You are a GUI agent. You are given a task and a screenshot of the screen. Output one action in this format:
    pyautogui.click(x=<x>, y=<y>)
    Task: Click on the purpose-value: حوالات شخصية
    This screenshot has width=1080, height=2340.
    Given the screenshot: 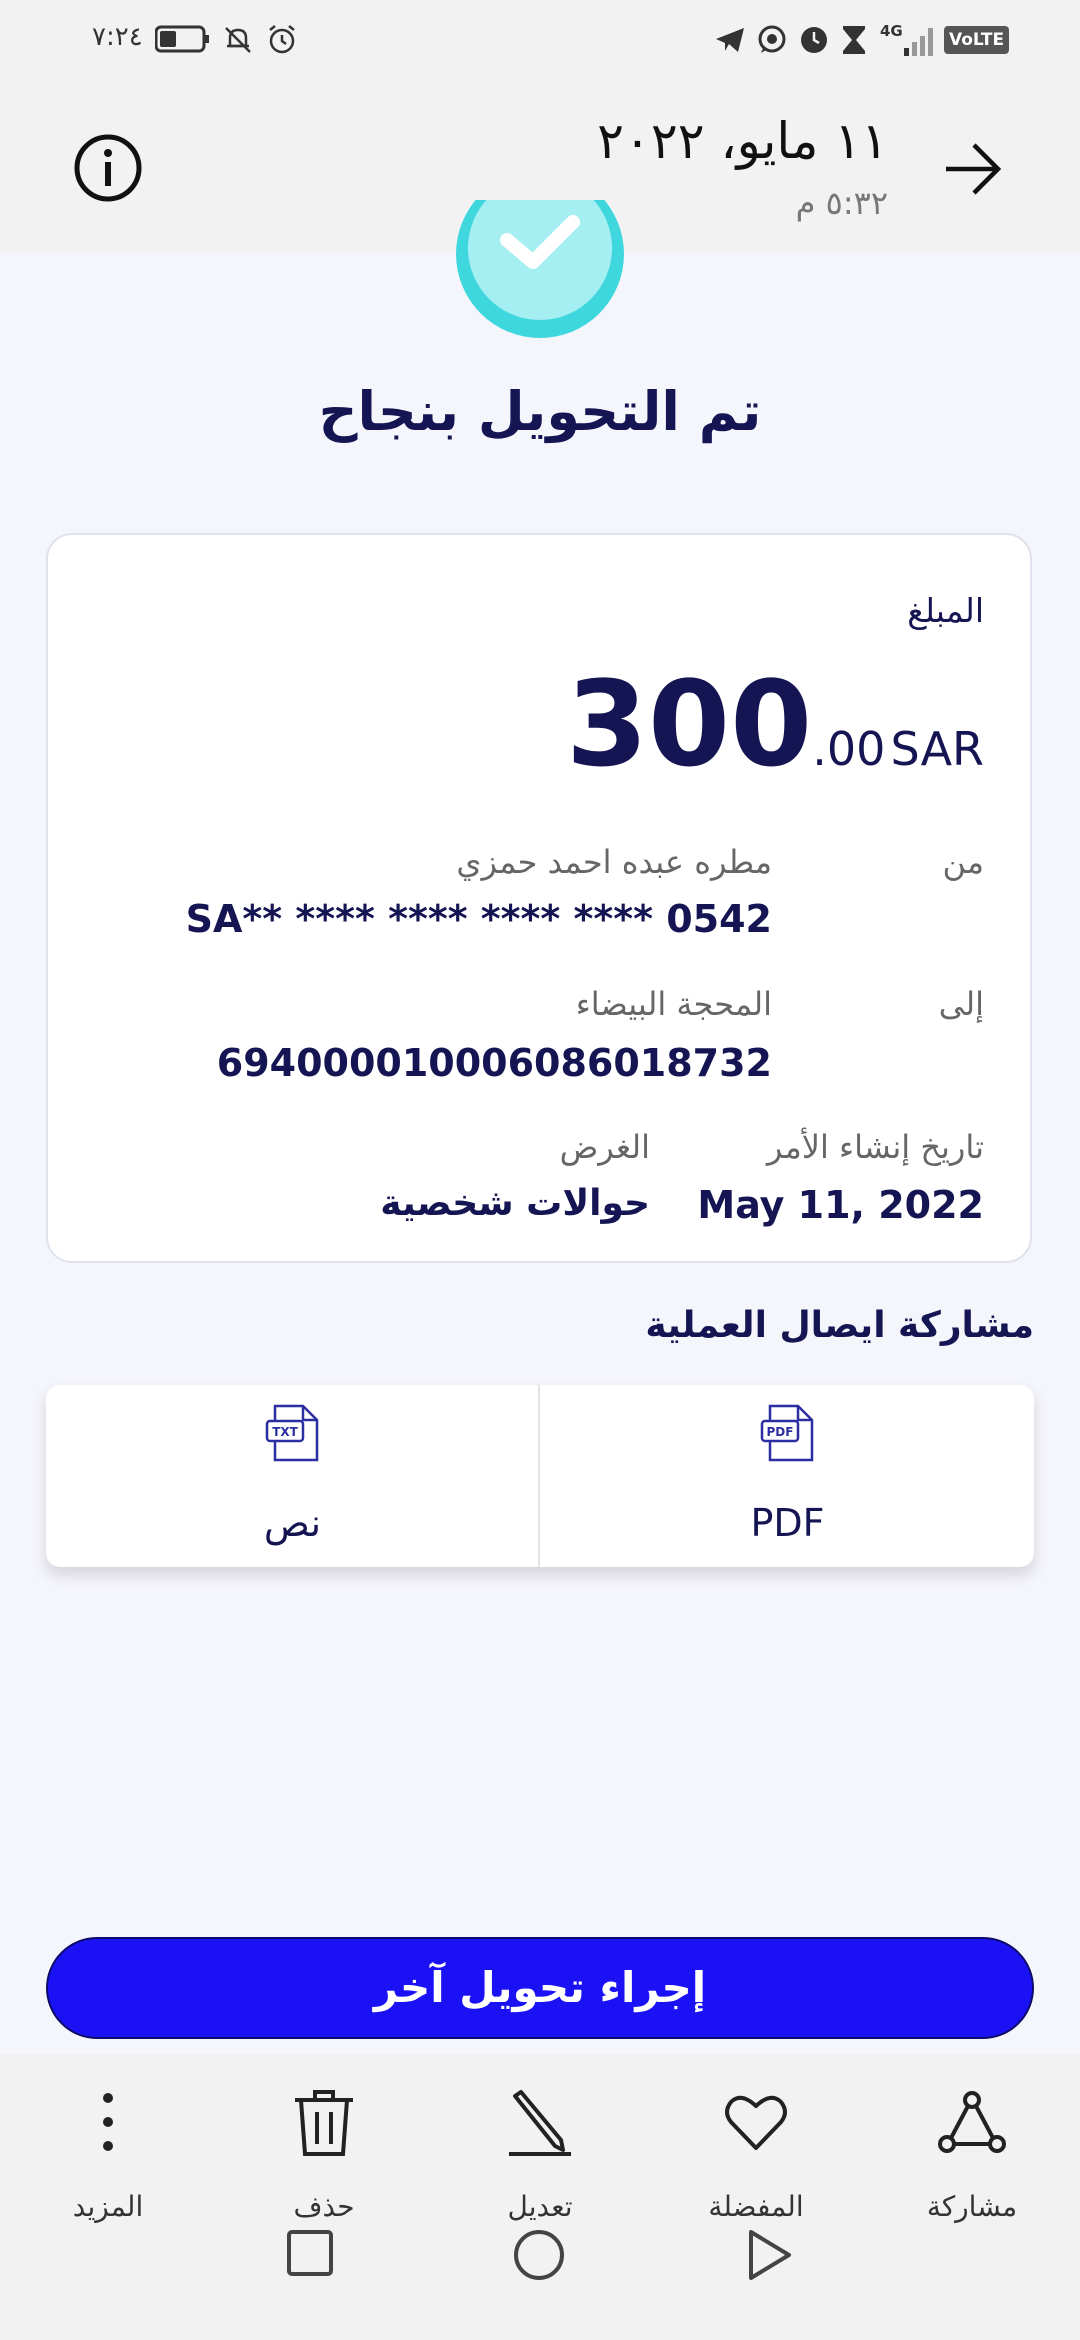 What is the action you would take?
    pyautogui.click(x=515, y=1203)
    